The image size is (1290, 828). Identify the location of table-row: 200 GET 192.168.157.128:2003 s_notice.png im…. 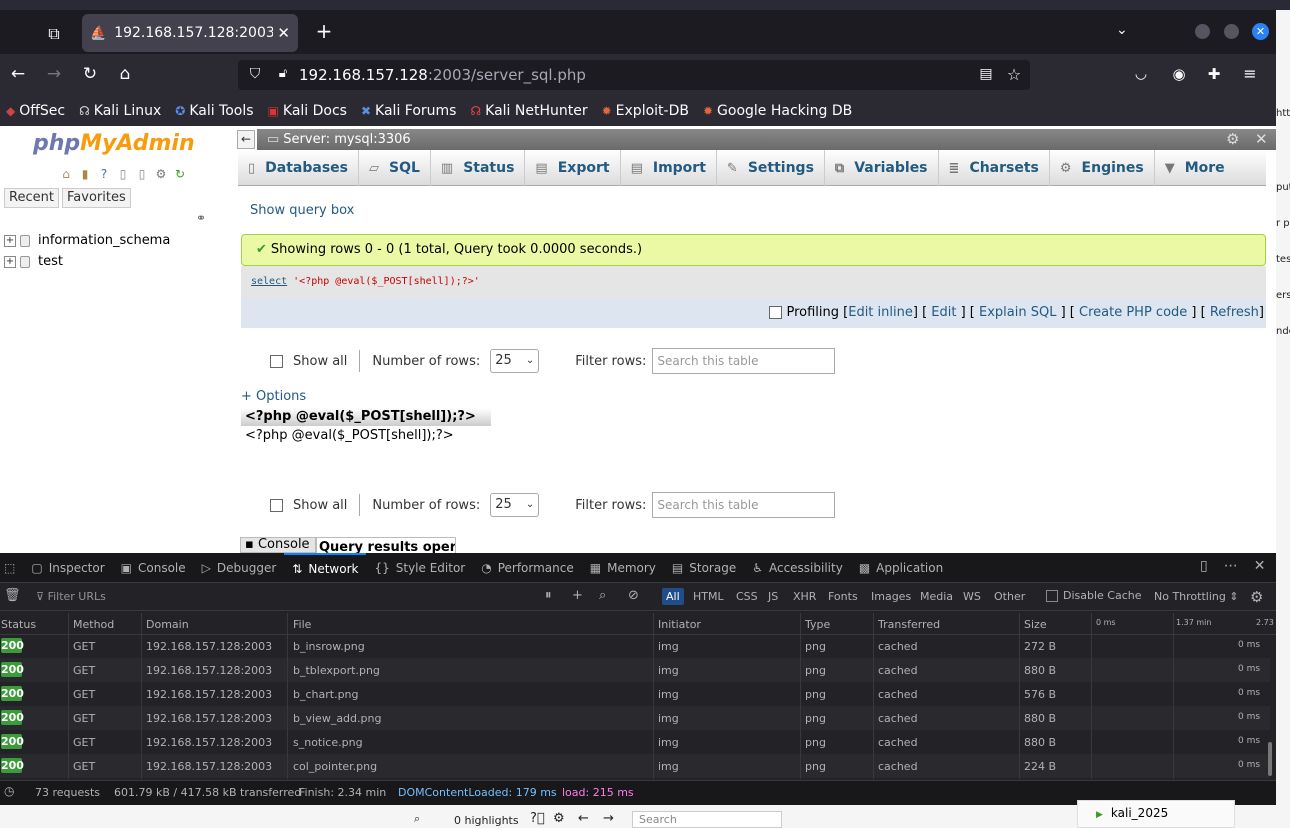
(635, 742).